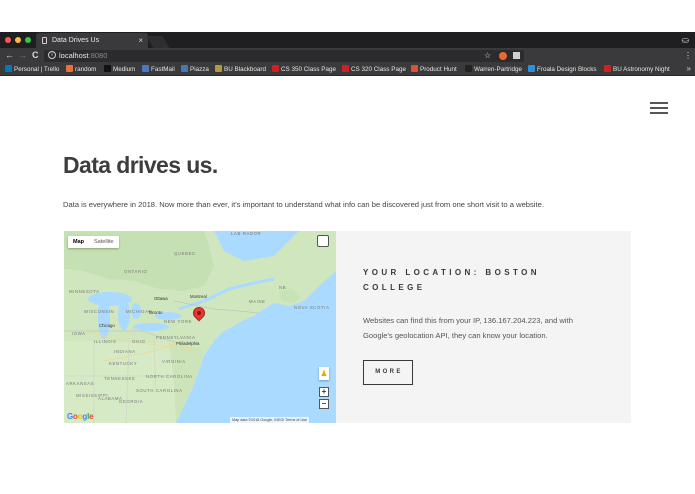 The height and width of the screenshot is (494, 695). Describe the element at coordinates (257, 301) in the screenshot. I see `map-label-maine: MAINE` at that location.